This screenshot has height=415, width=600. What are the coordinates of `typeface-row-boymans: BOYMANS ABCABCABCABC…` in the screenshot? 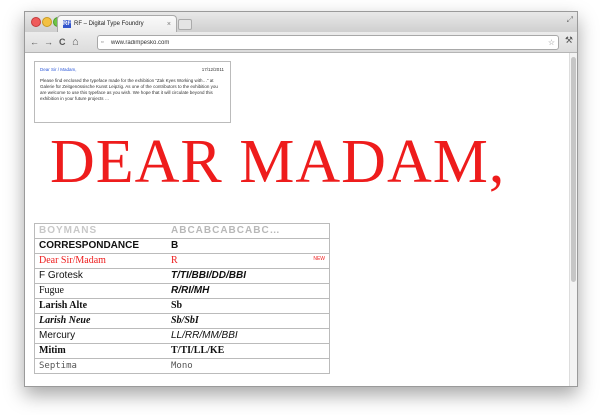 It's located at (182, 231).